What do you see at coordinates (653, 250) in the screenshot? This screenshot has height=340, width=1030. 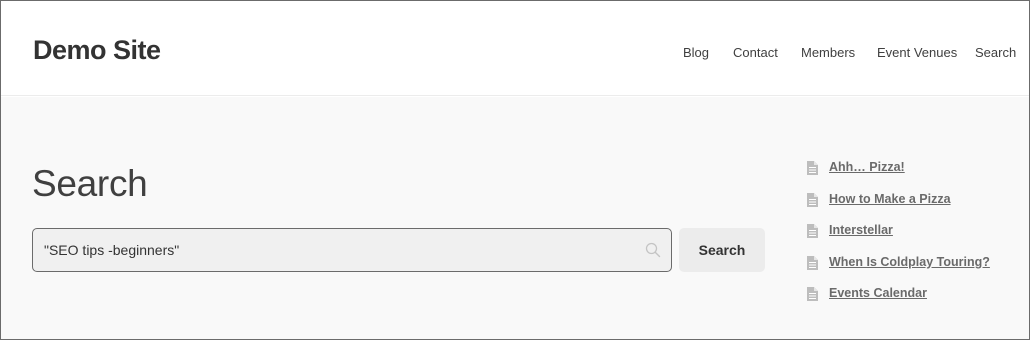 I see `search-icon` at bounding box center [653, 250].